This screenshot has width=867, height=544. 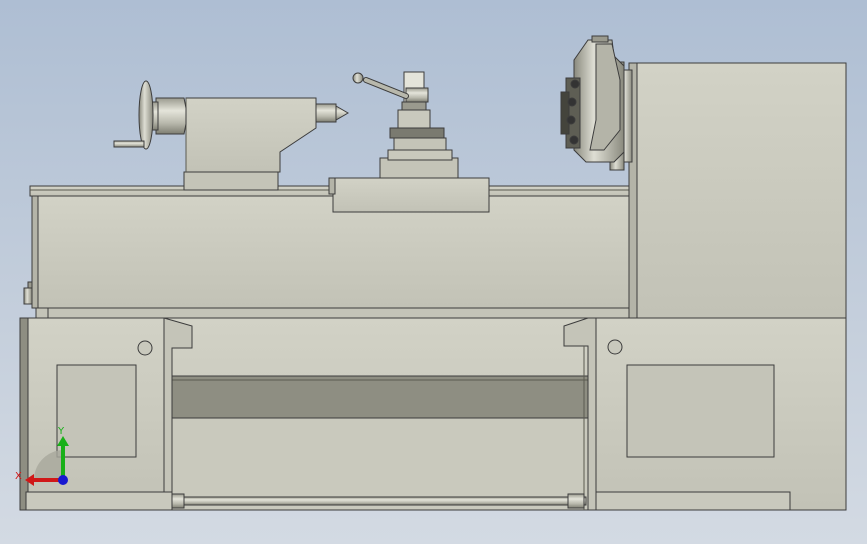 What do you see at coordinates (96, 411) in the screenshot?
I see `left-door-panel` at bounding box center [96, 411].